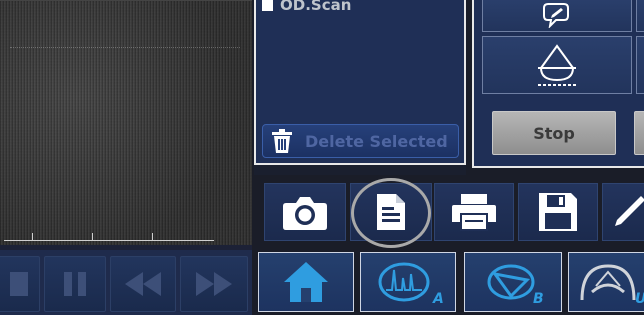 The height and width of the screenshot is (315, 644). I want to click on snapshot-button, so click(305, 212).